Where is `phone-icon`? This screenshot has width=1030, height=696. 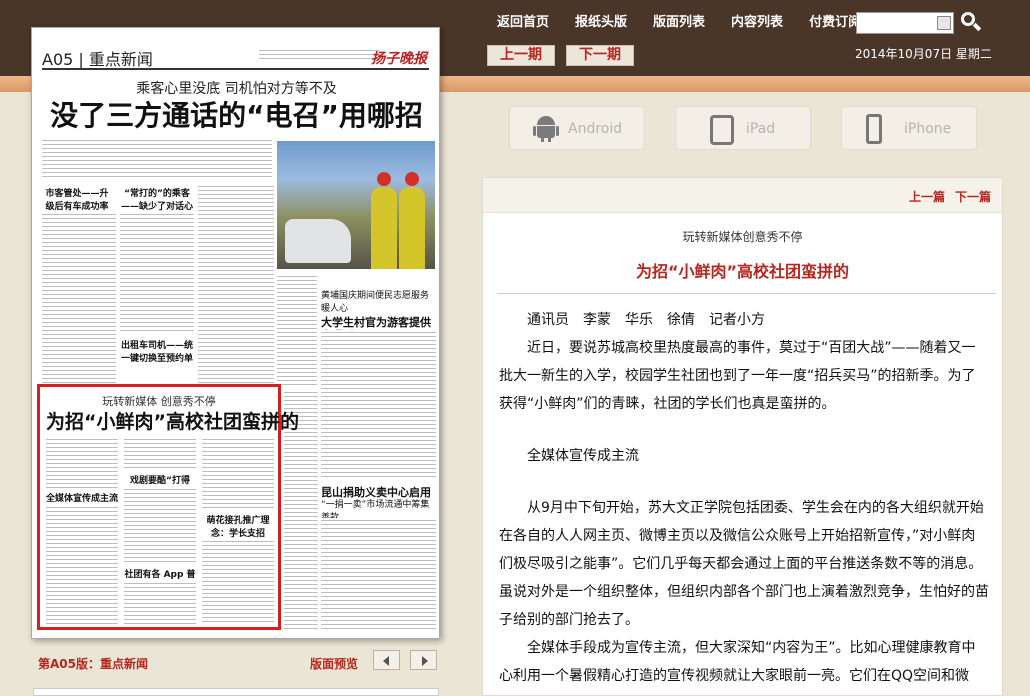 phone-icon is located at coordinates (874, 129).